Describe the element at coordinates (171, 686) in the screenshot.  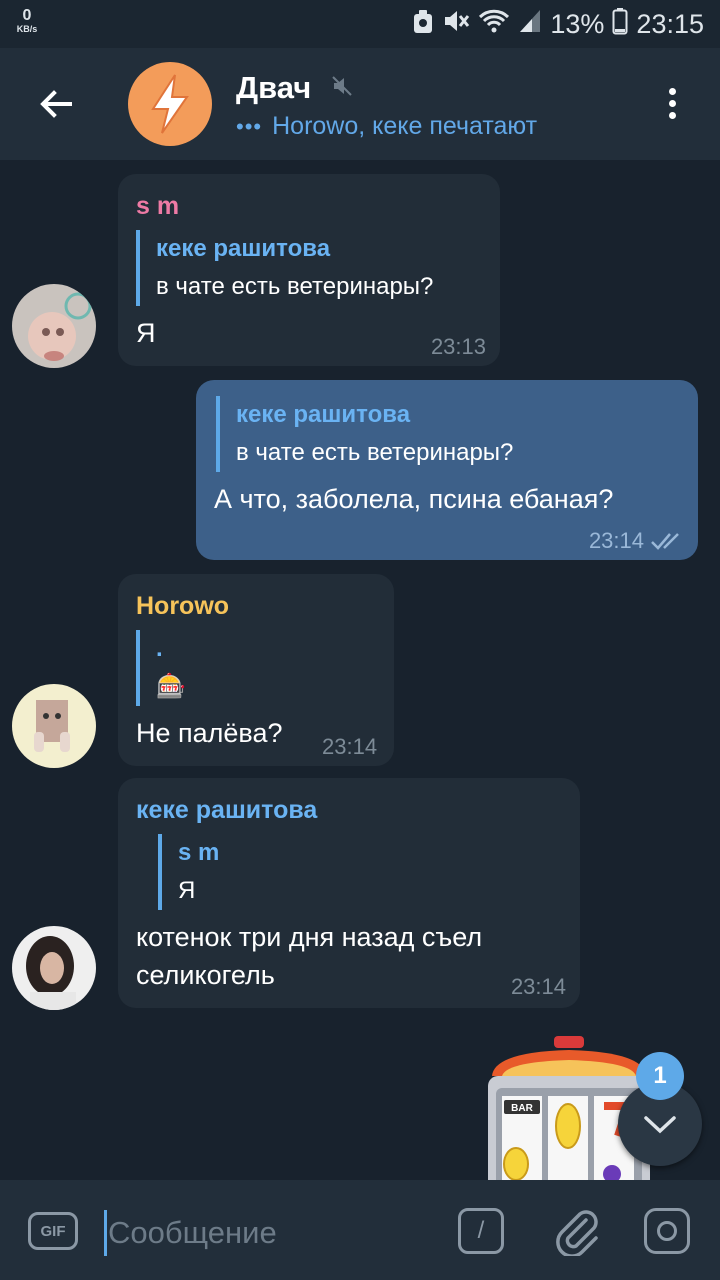
I see `reply-text: 🎰` at that location.